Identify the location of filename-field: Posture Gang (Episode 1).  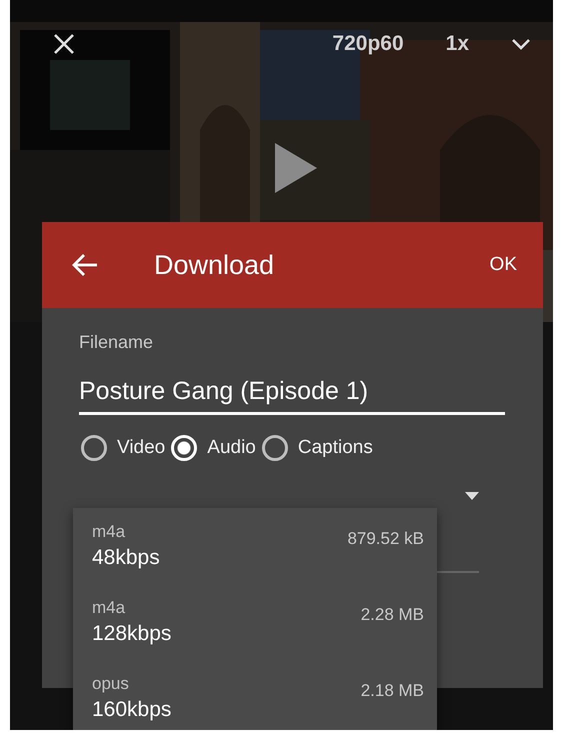
(292, 396).